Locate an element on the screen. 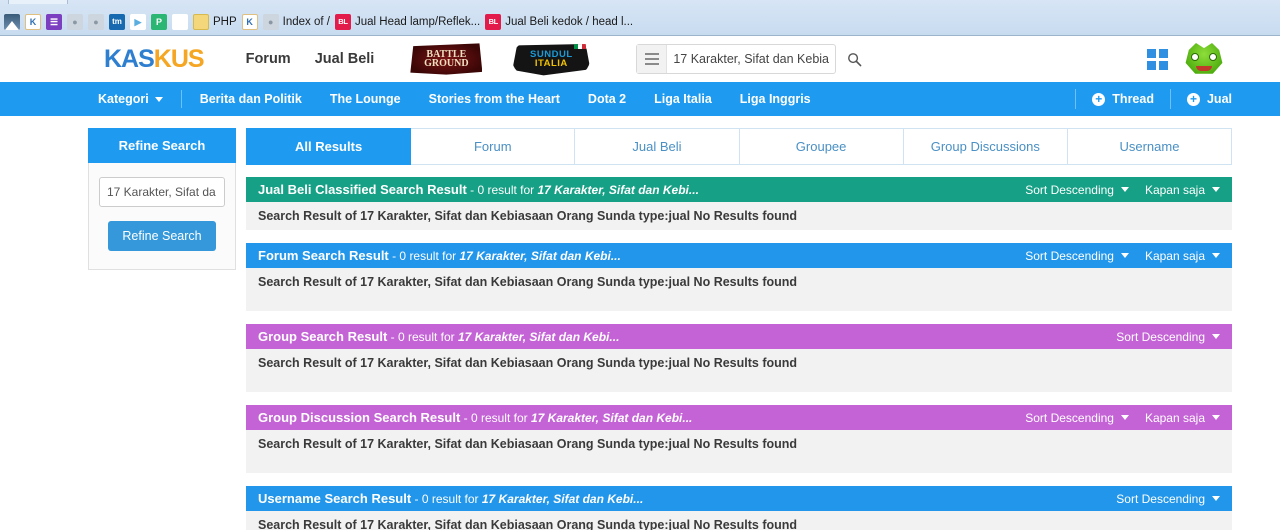 Image resolution: width=1280 pixels, height=530 pixels. battleground-badge-icon: BATTLE GROUND is located at coordinates (446, 59).